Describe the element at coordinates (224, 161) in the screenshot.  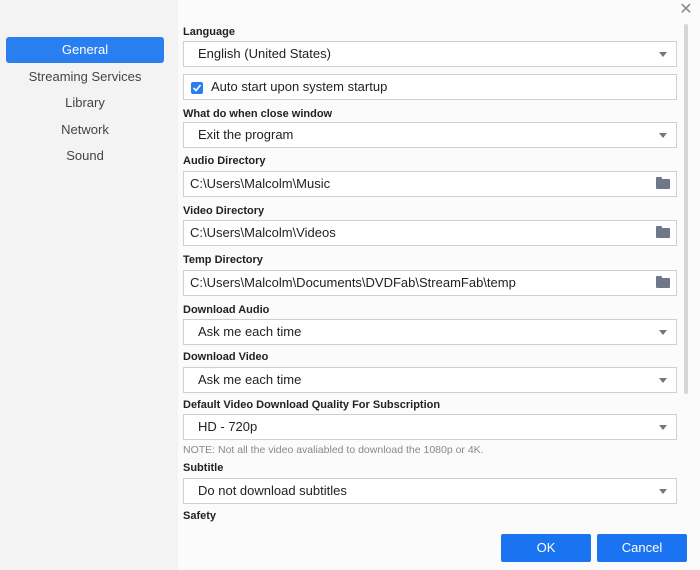
I see `audio-directory-label: Audio Directory` at that location.